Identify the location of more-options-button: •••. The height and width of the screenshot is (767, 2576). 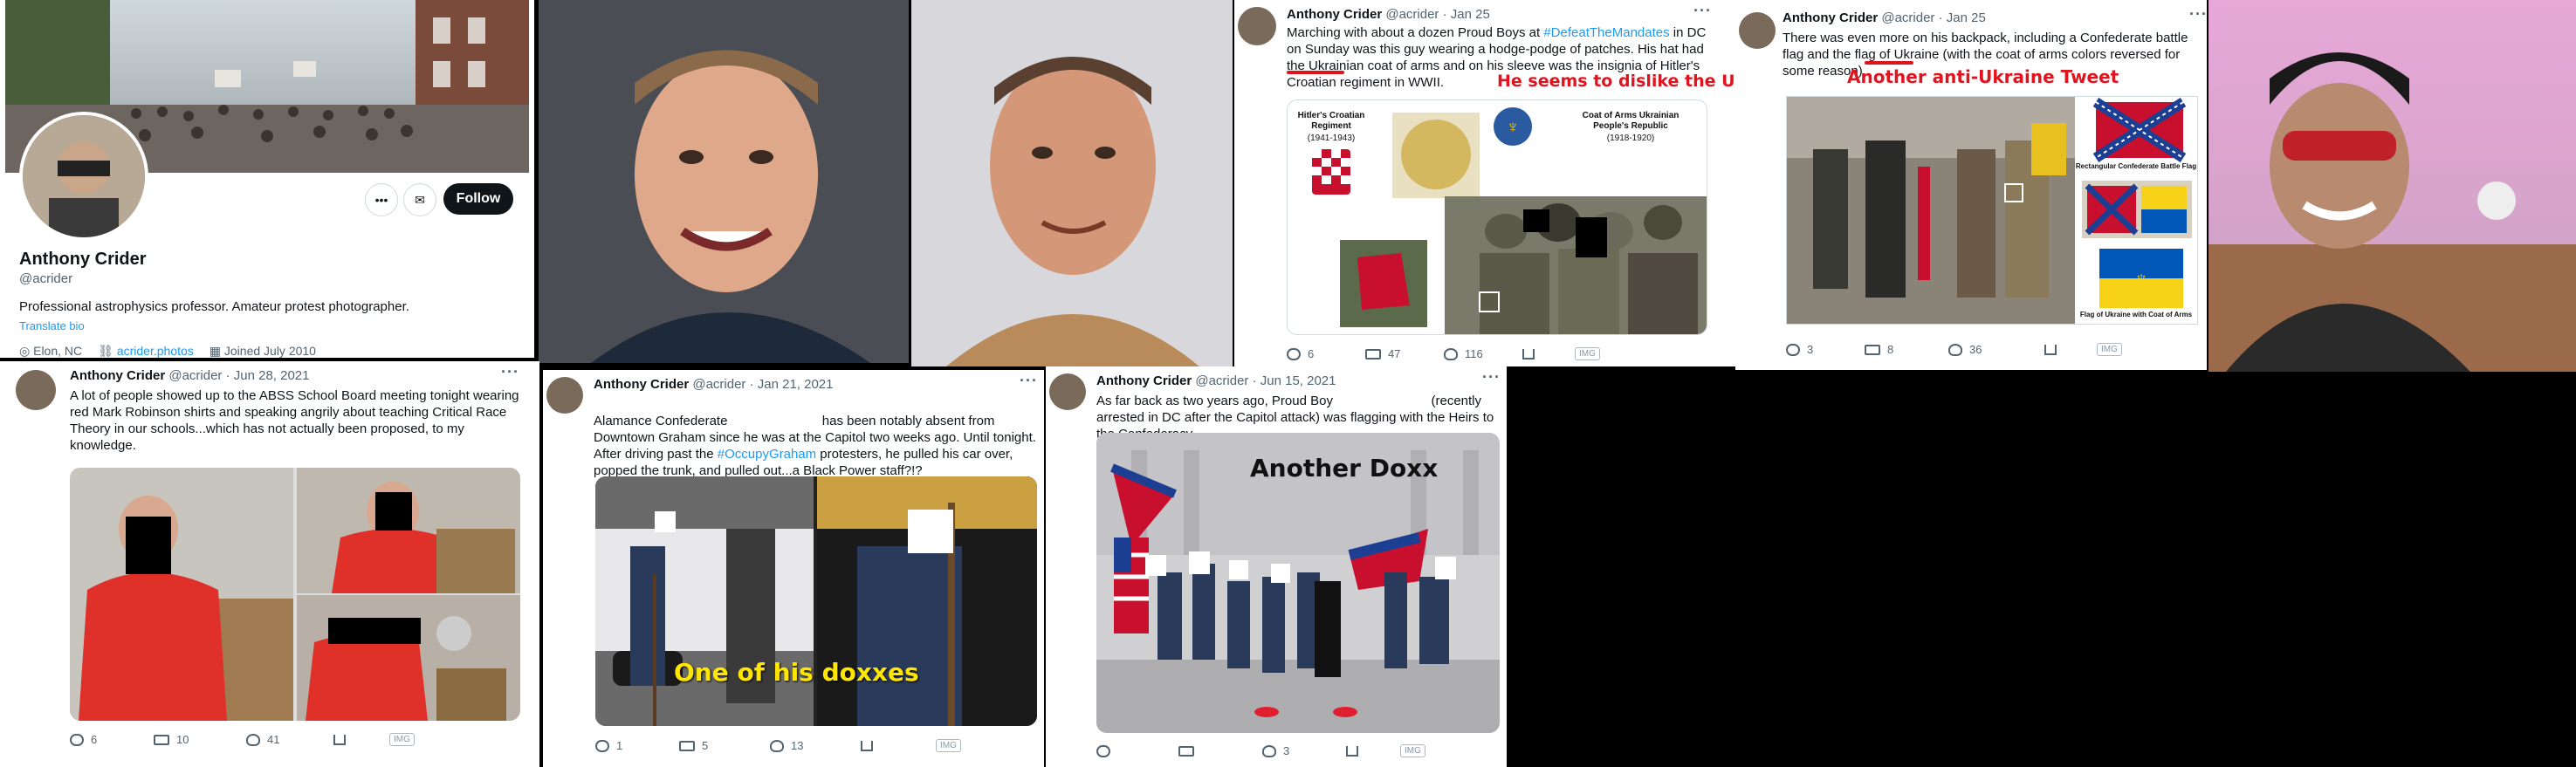
(381, 199).